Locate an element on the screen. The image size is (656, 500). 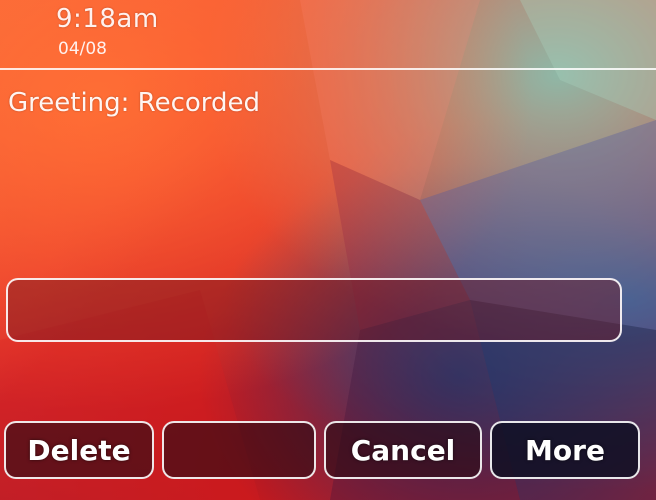
clock-date: 04/08 is located at coordinates (82, 49).